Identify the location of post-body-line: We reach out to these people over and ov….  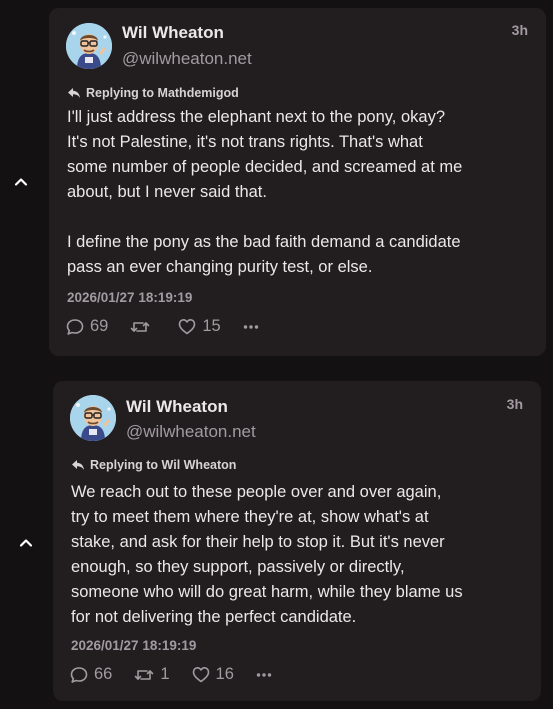
(256, 492).